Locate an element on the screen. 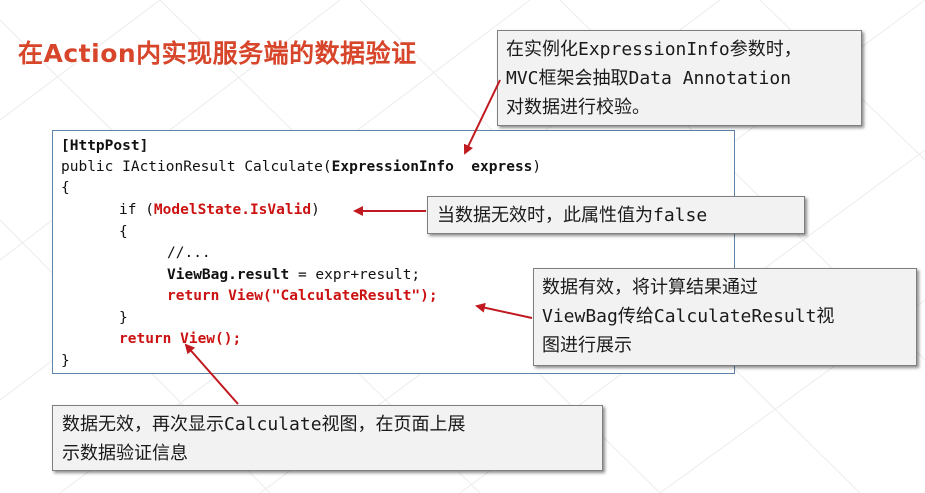 The width and height of the screenshot is (925, 493). code-attribute-line: [HttpPost] is located at coordinates (105, 146).